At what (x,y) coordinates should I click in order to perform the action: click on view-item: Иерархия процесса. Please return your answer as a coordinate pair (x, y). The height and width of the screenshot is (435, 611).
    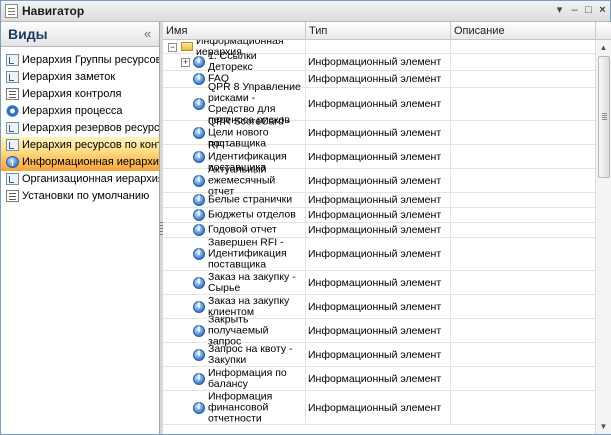
    Looking at the image, I should click on (80, 111).